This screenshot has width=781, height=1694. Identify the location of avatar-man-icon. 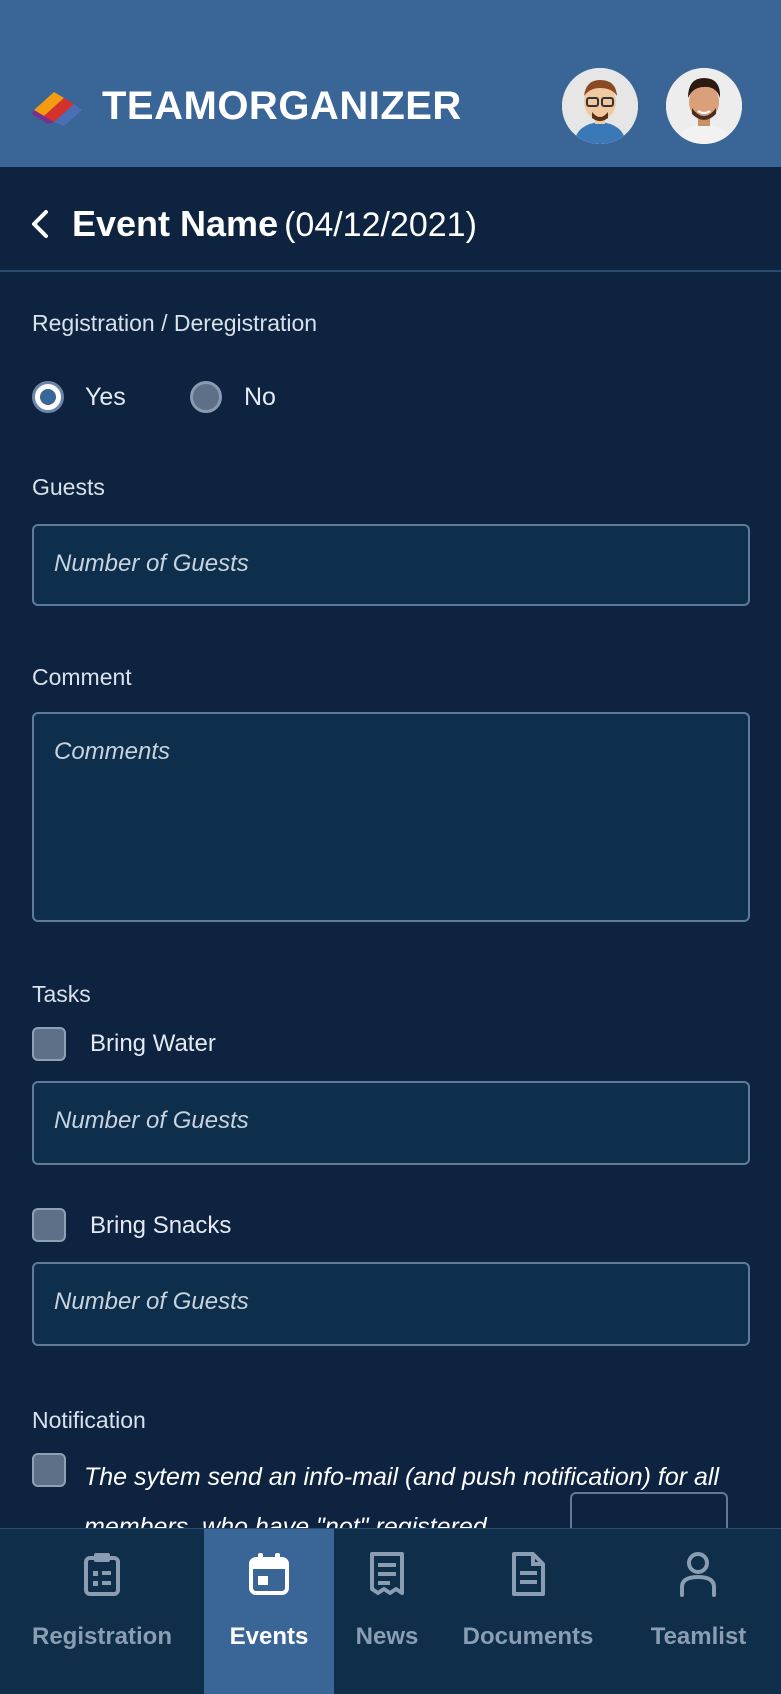
(704, 106).